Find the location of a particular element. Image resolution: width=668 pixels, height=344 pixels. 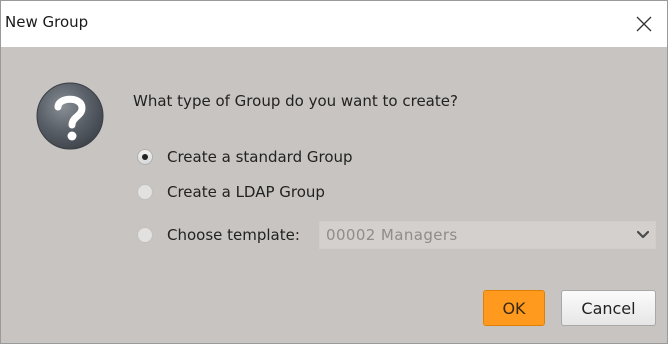

template-select-value: 00002 Managers is located at coordinates (392, 235).